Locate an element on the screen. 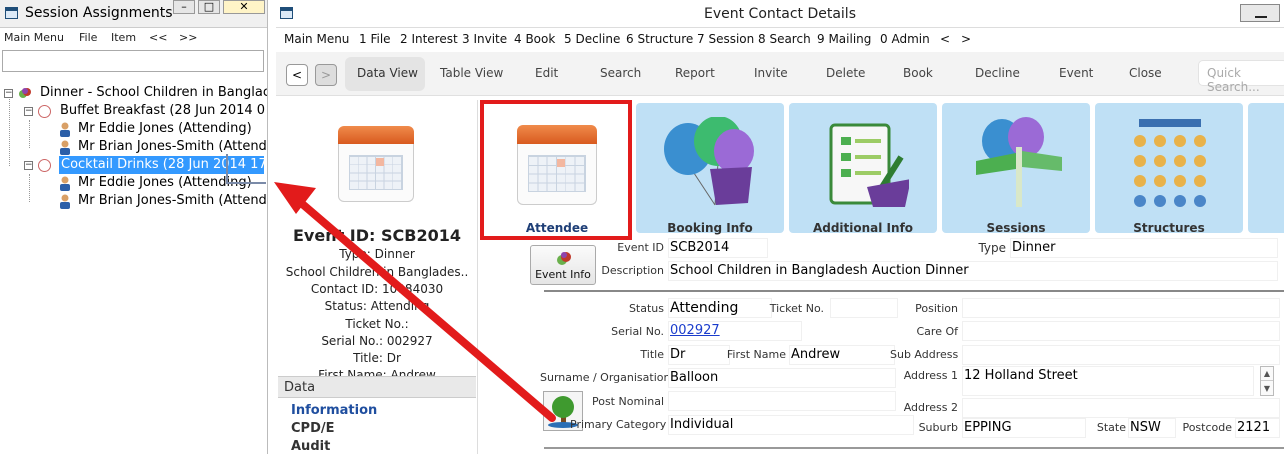 Image resolution: width=1284 pixels, height=454 pixels. label-position: Position is located at coordinates (936, 308).